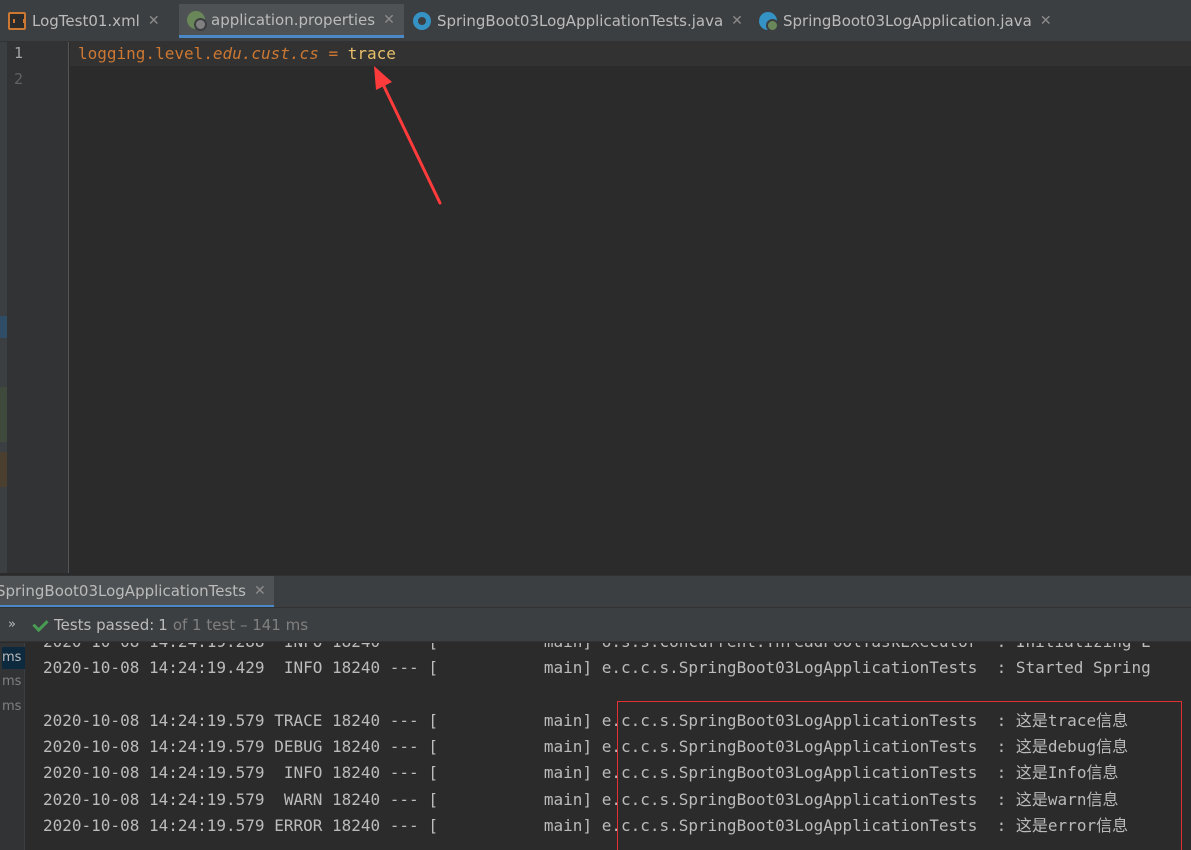  Describe the element at coordinates (3, 307) in the screenshot. I see `project-tool-strip` at that location.